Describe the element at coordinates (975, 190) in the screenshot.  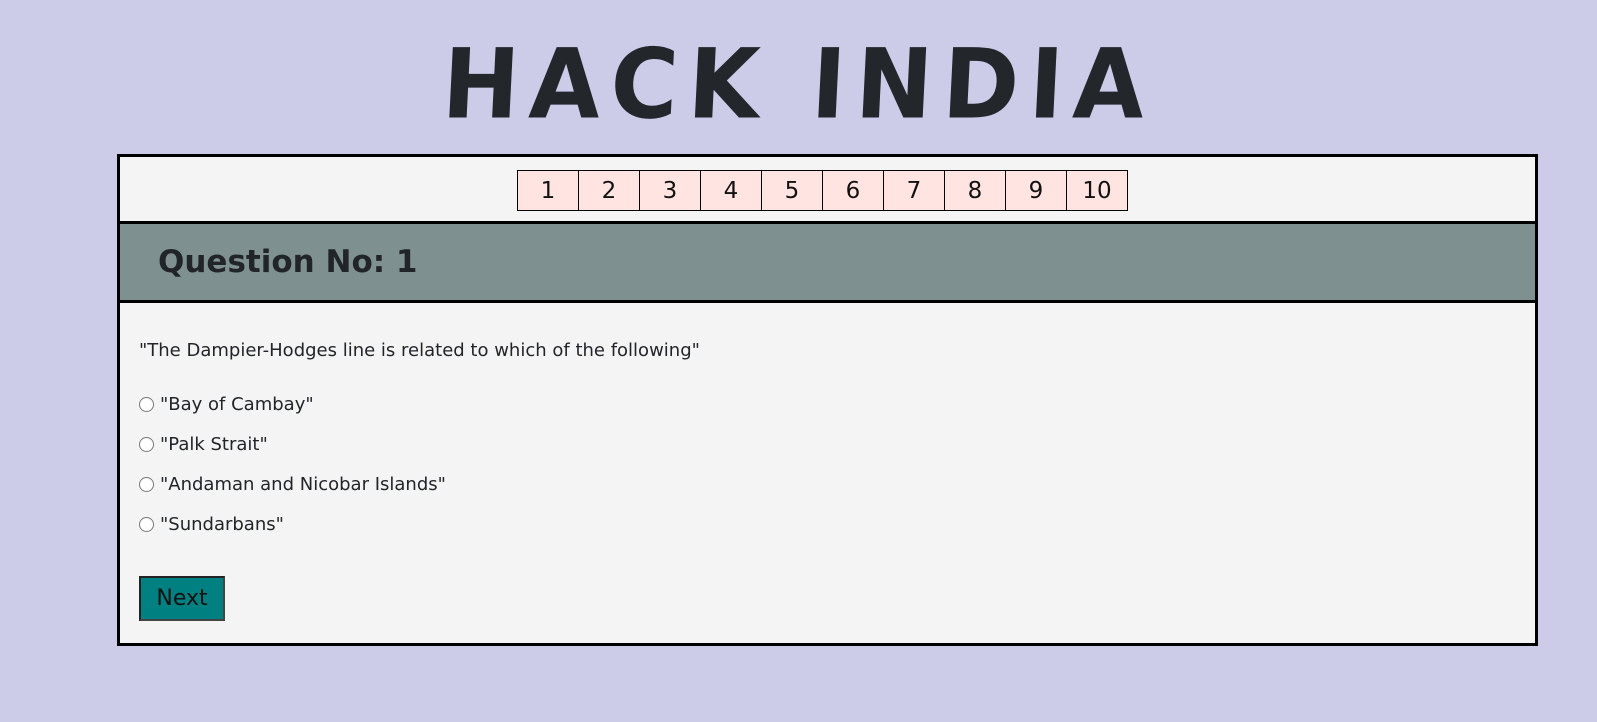
I see `question-nav-button-8: 8` at that location.